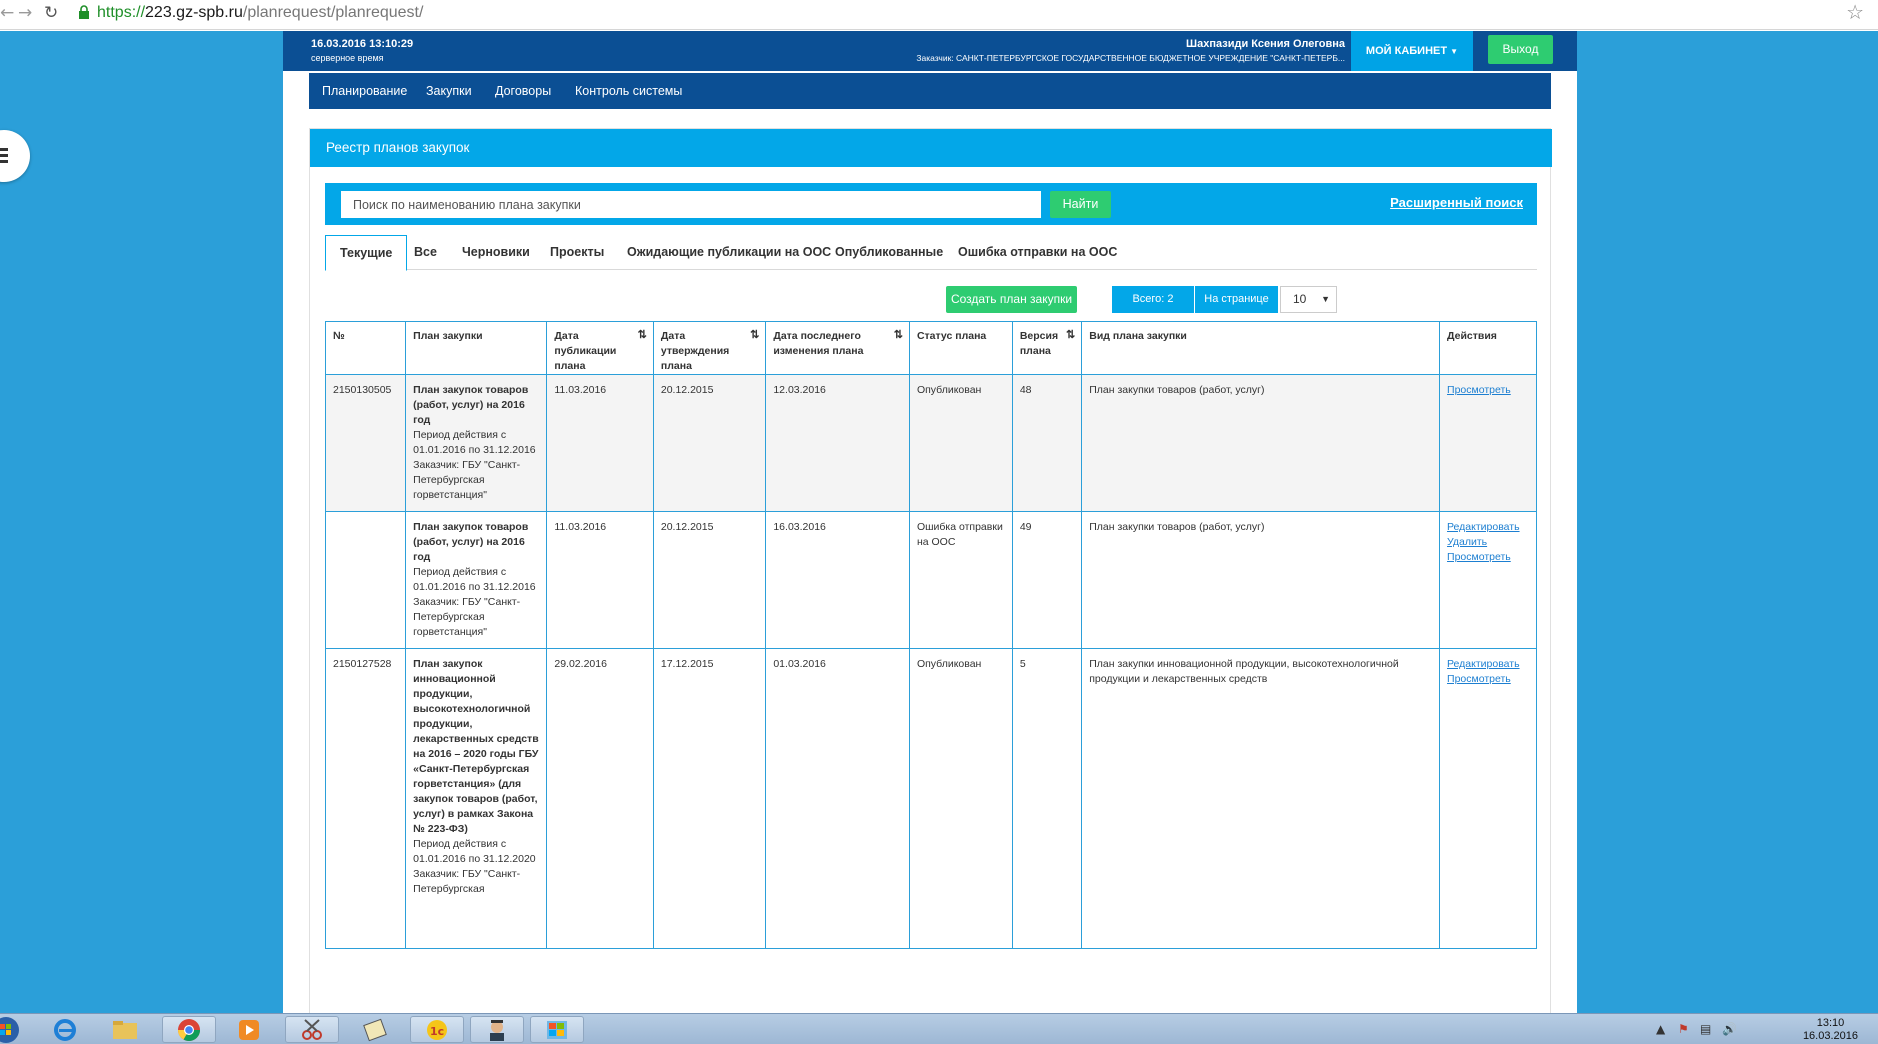 The width and height of the screenshot is (1878, 1044). What do you see at coordinates (1488, 580) in the screenshot?
I see `cell-actions: Редактировать Удалить Просмотреть` at bounding box center [1488, 580].